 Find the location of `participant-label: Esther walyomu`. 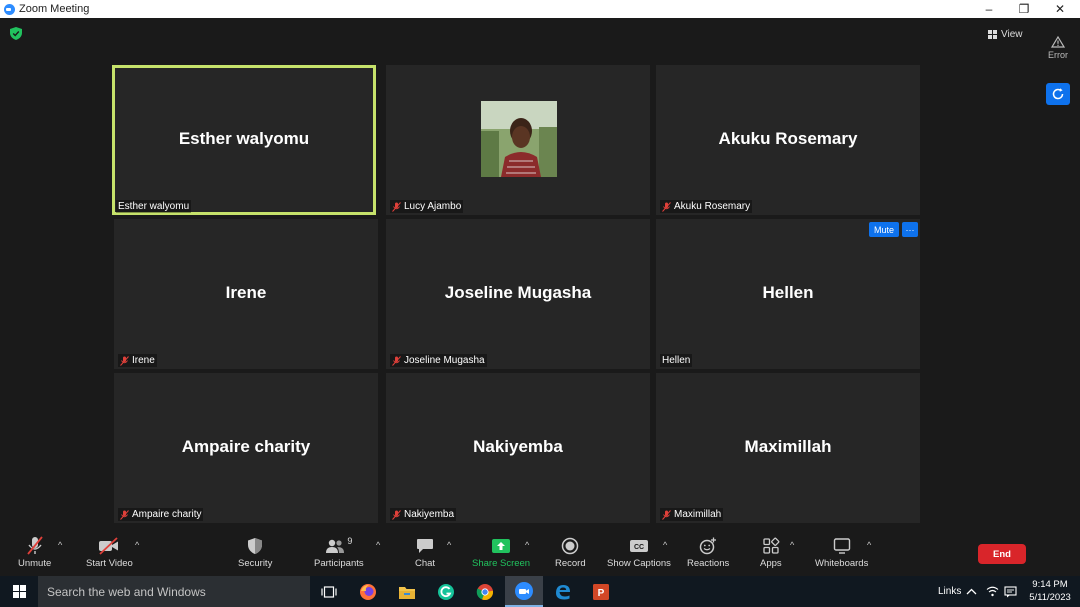

participant-label: Esther walyomu is located at coordinates (154, 206).